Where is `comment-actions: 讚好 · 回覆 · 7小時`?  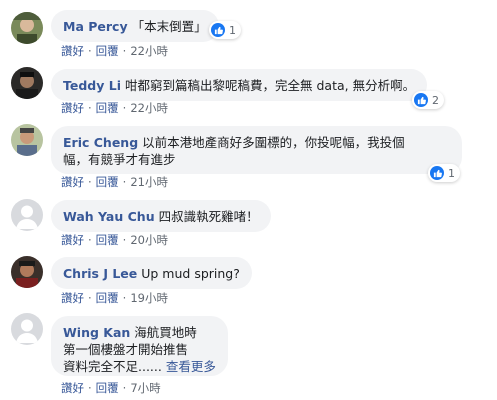
comment-actions: 讚好 · 回覆 · 7小時 is located at coordinates (111, 388).